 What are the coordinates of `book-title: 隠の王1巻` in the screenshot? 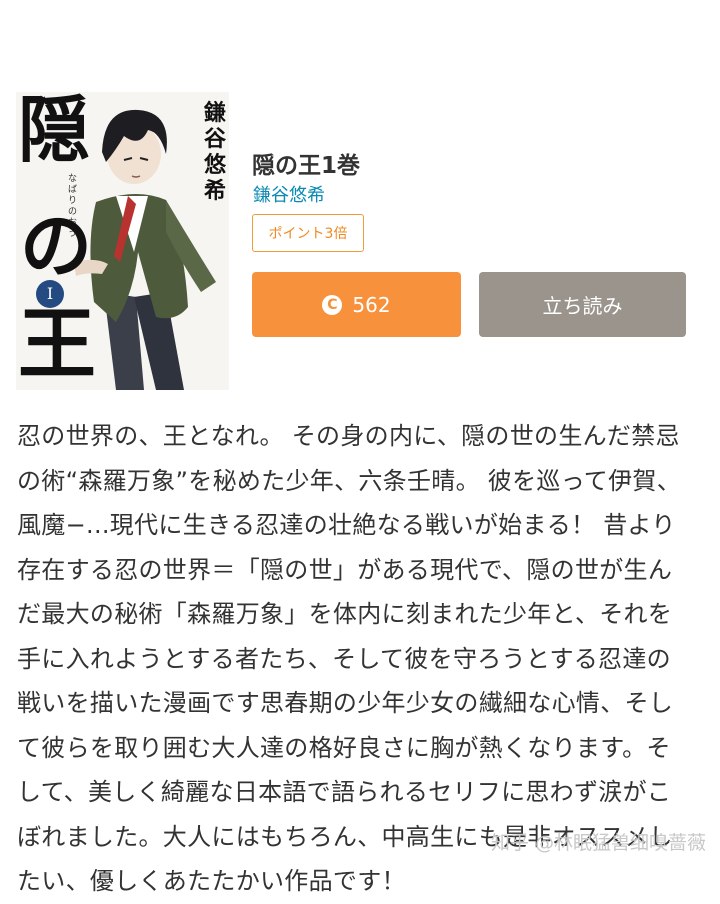 It's located at (306, 163).